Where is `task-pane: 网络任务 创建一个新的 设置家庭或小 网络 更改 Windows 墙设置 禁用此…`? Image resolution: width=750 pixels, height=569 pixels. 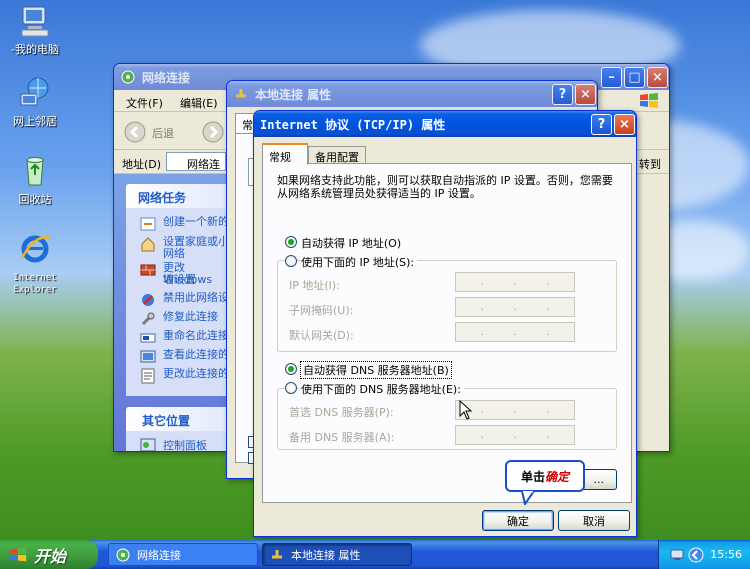
task-pane: 网络任务 创建一个新的 设置家庭或小 网络 更改 Windows 墙设置 禁用此… is located at coordinates (220, 312).